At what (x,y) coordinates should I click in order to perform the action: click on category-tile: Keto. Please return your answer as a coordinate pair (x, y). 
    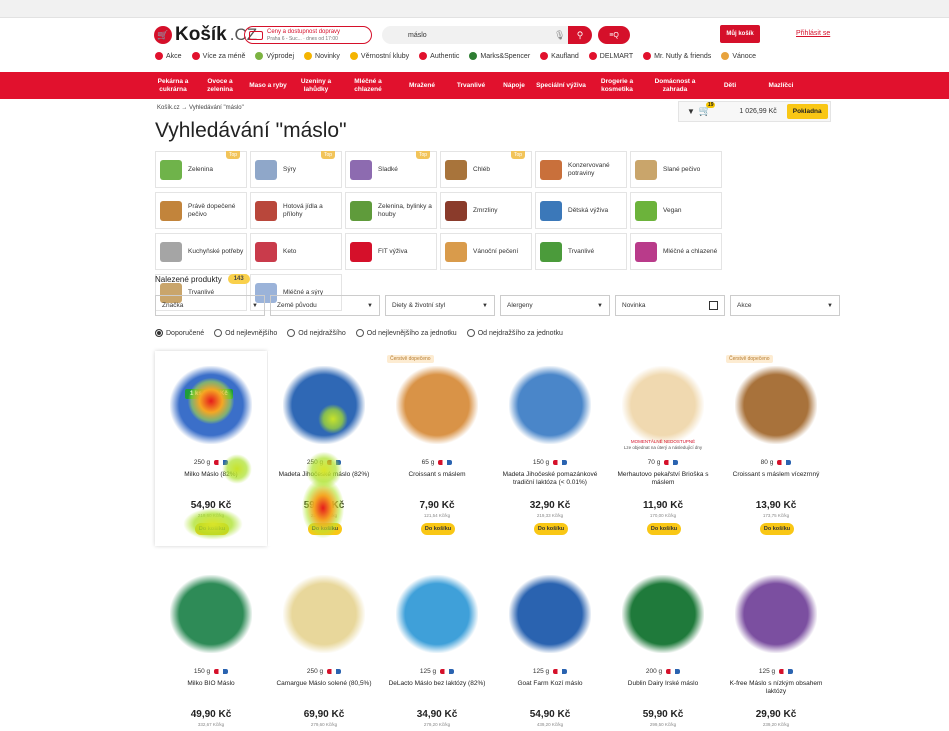
    Looking at the image, I should click on (296, 251).